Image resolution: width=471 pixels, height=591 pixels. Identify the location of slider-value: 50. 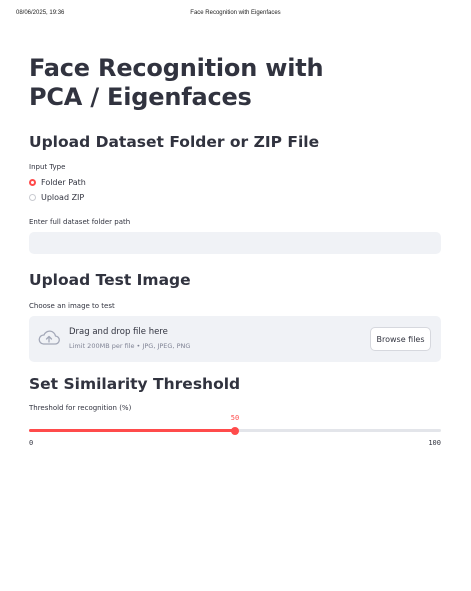
(235, 418).